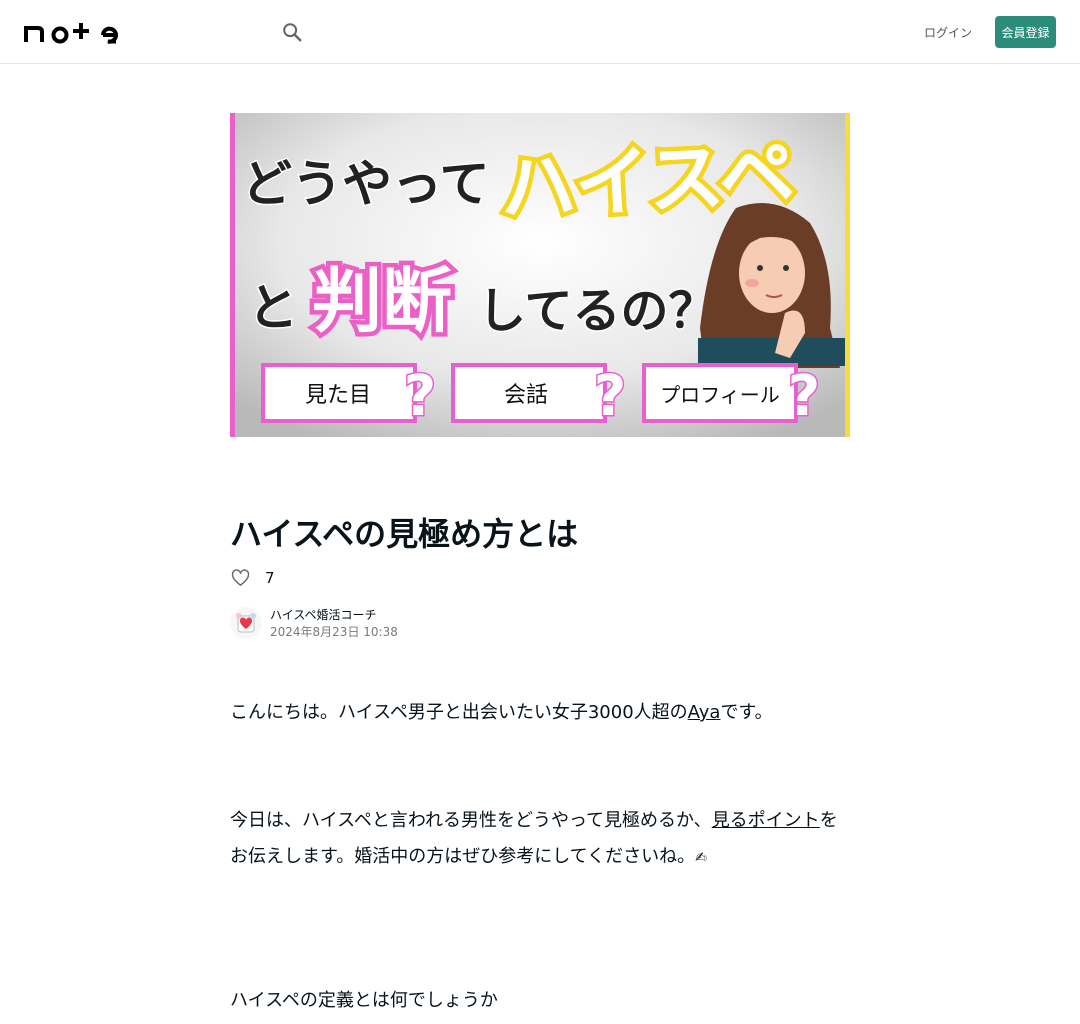  I want to click on article-title: ハイスペの見極め方とは, so click(404, 534).